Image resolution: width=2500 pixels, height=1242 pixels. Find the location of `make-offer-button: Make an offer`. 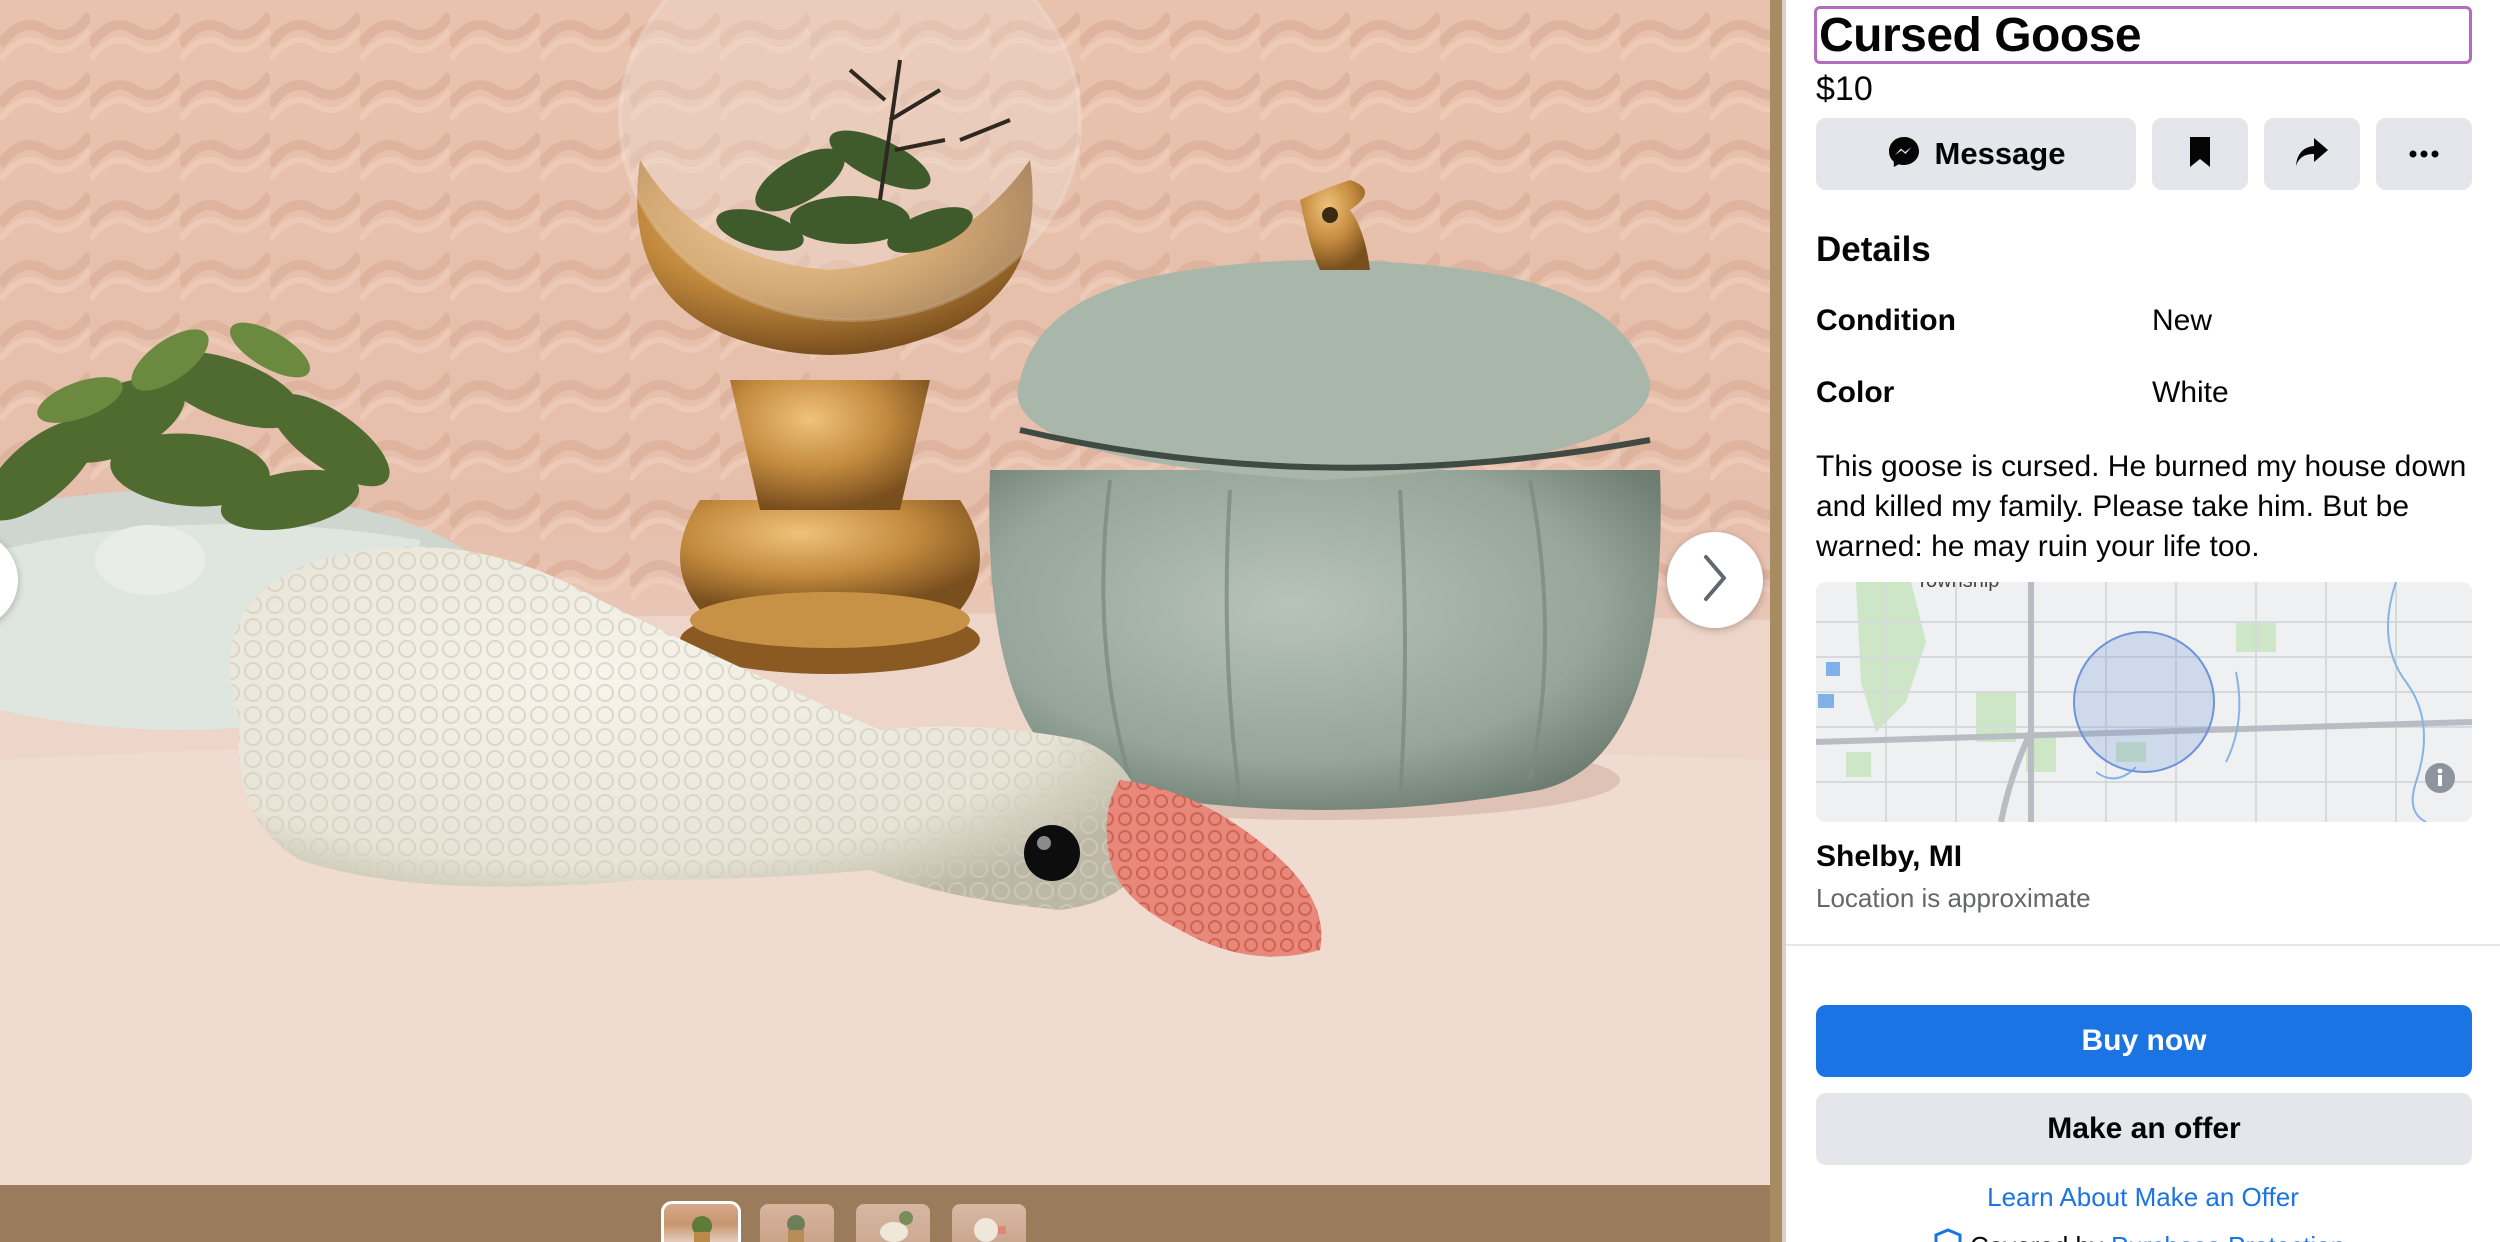

make-offer-button: Make an offer is located at coordinates (2144, 1129).